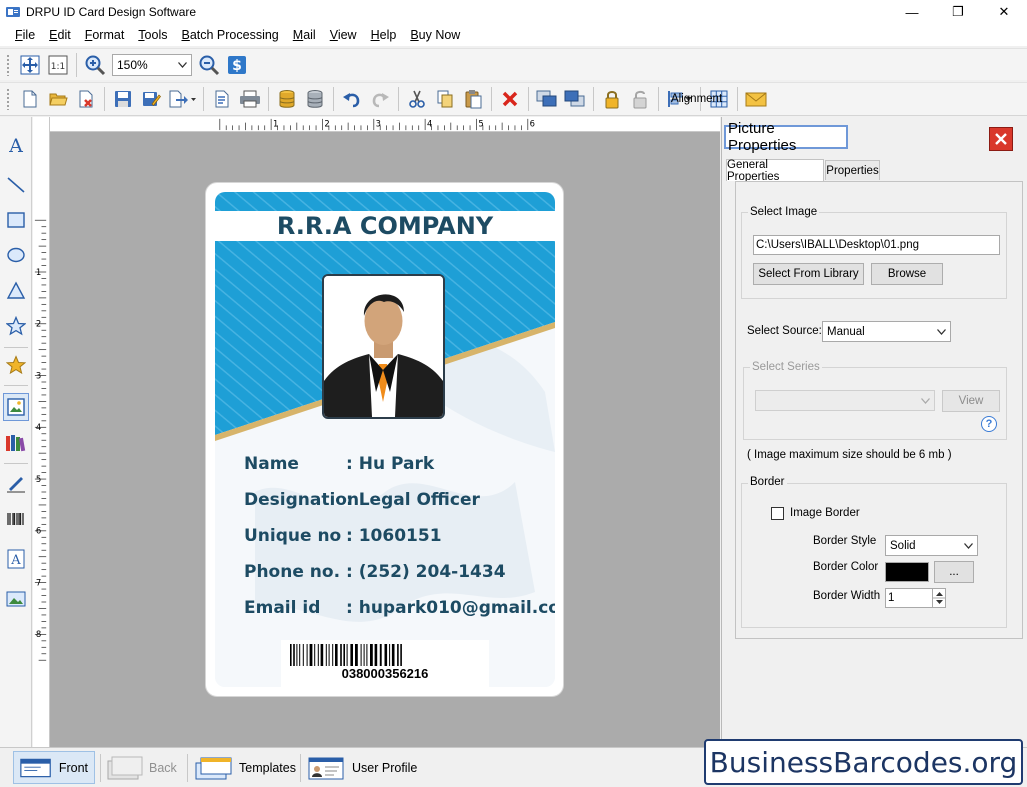 Image resolution: width=1027 pixels, height=787 pixels. What do you see at coordinates (640, 99) in the screenshot?
I see `unlock-button` at bounding box center [640, 99].